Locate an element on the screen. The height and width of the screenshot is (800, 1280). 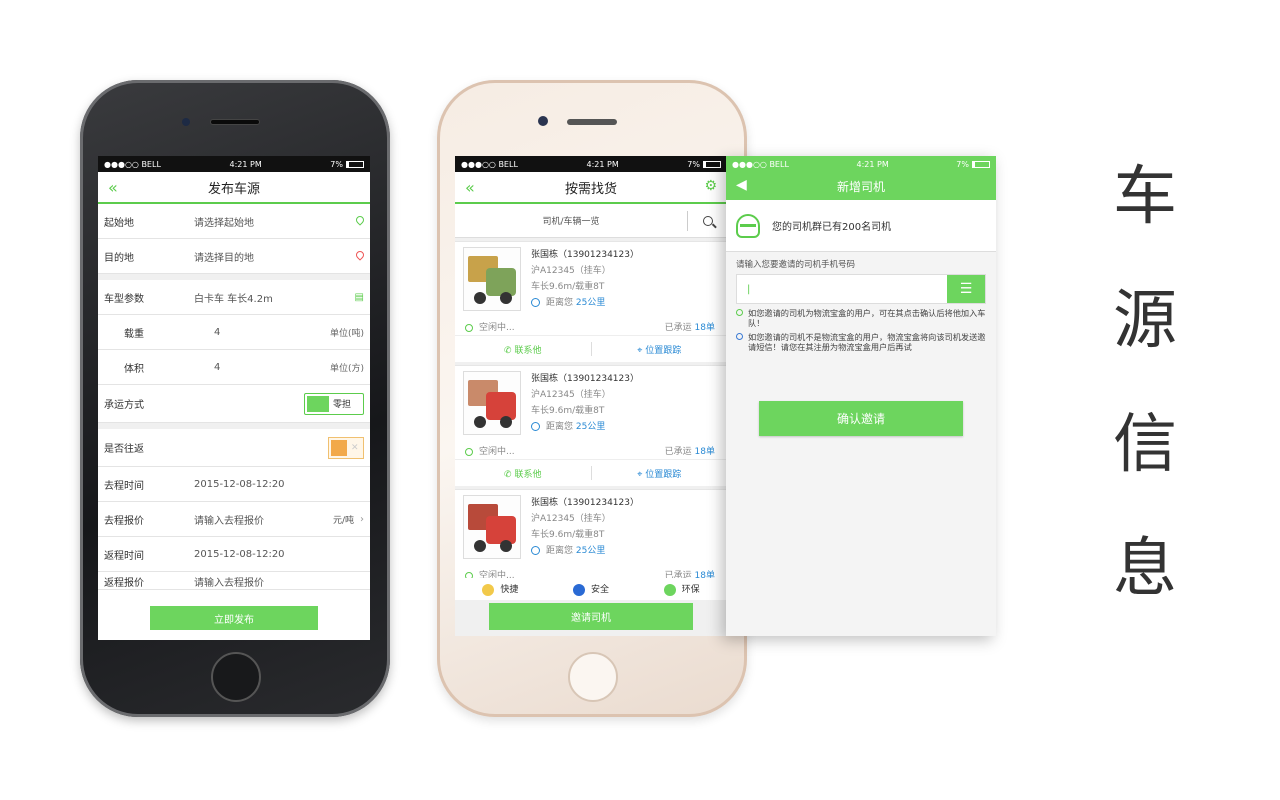
go-price-input: 请输入去程报价 is located at coordinates (263, 519).